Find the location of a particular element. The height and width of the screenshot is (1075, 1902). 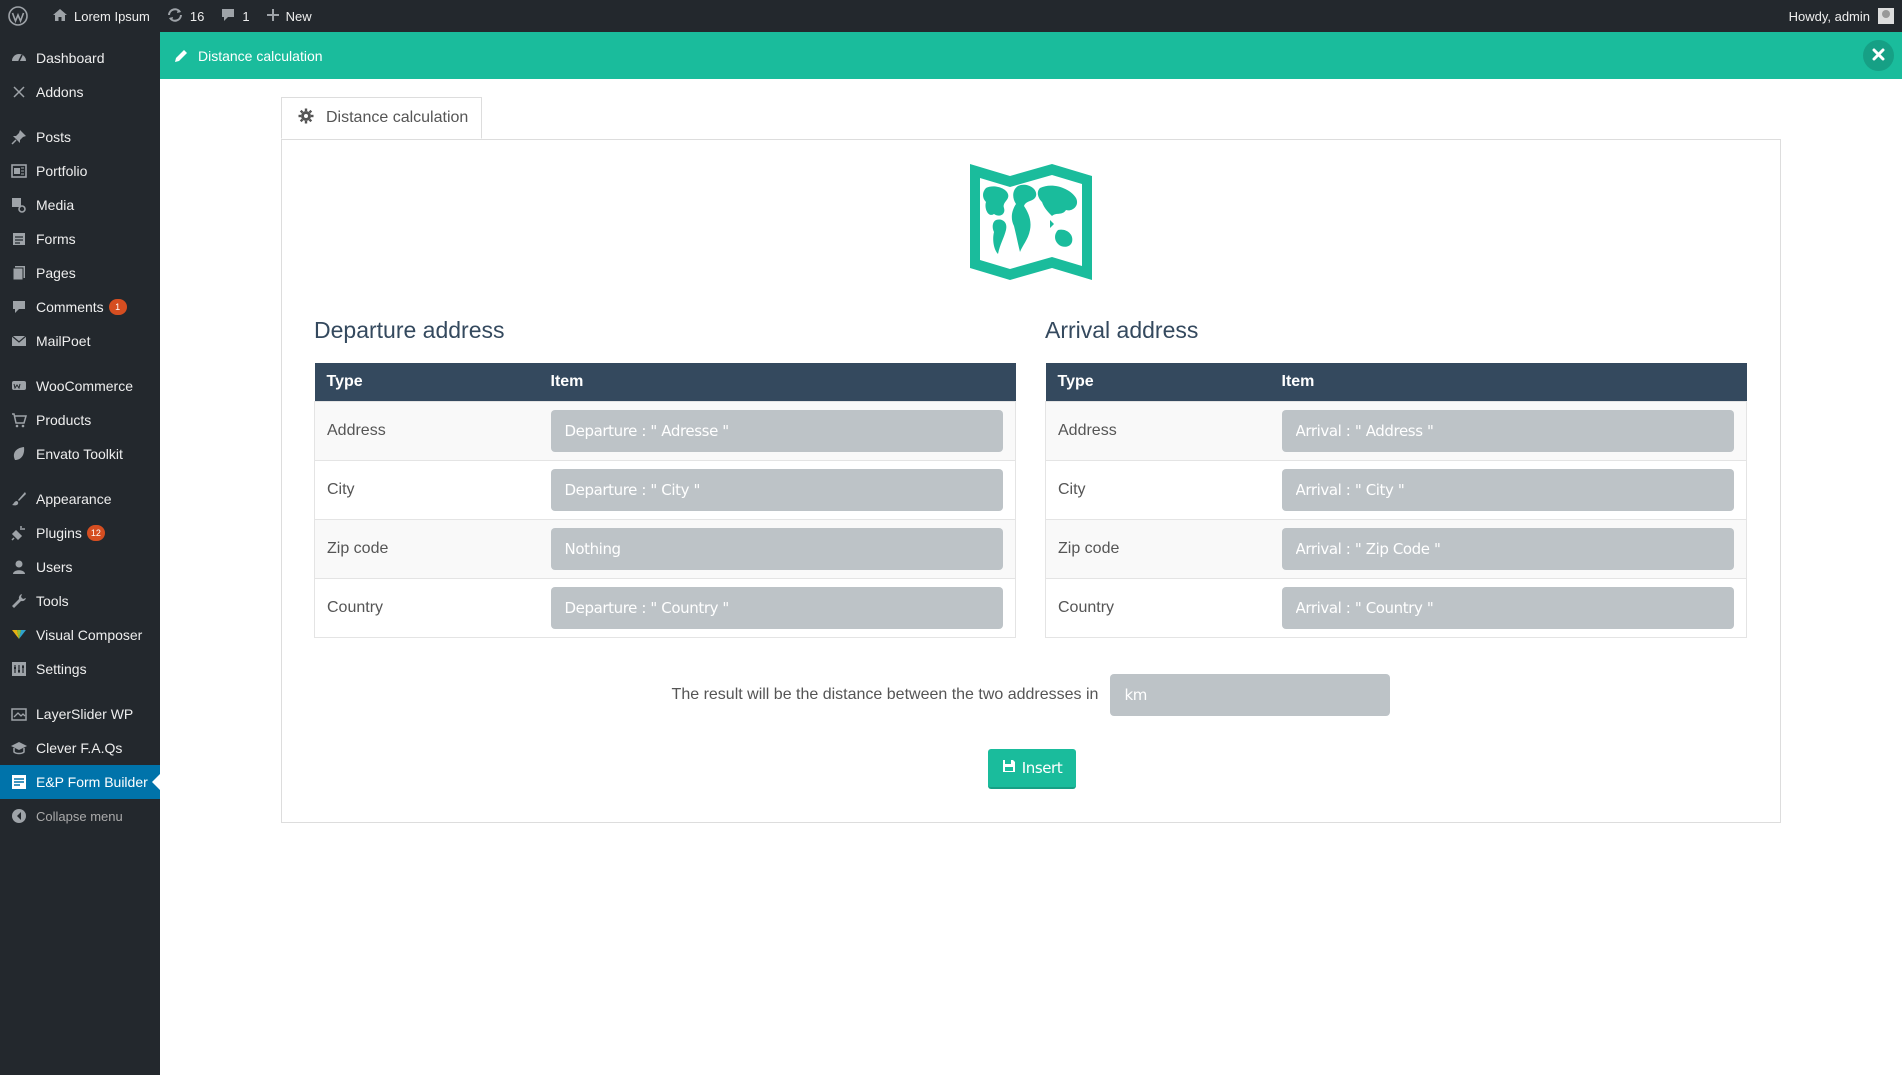

close-button is located at coordinates (1878, 55).